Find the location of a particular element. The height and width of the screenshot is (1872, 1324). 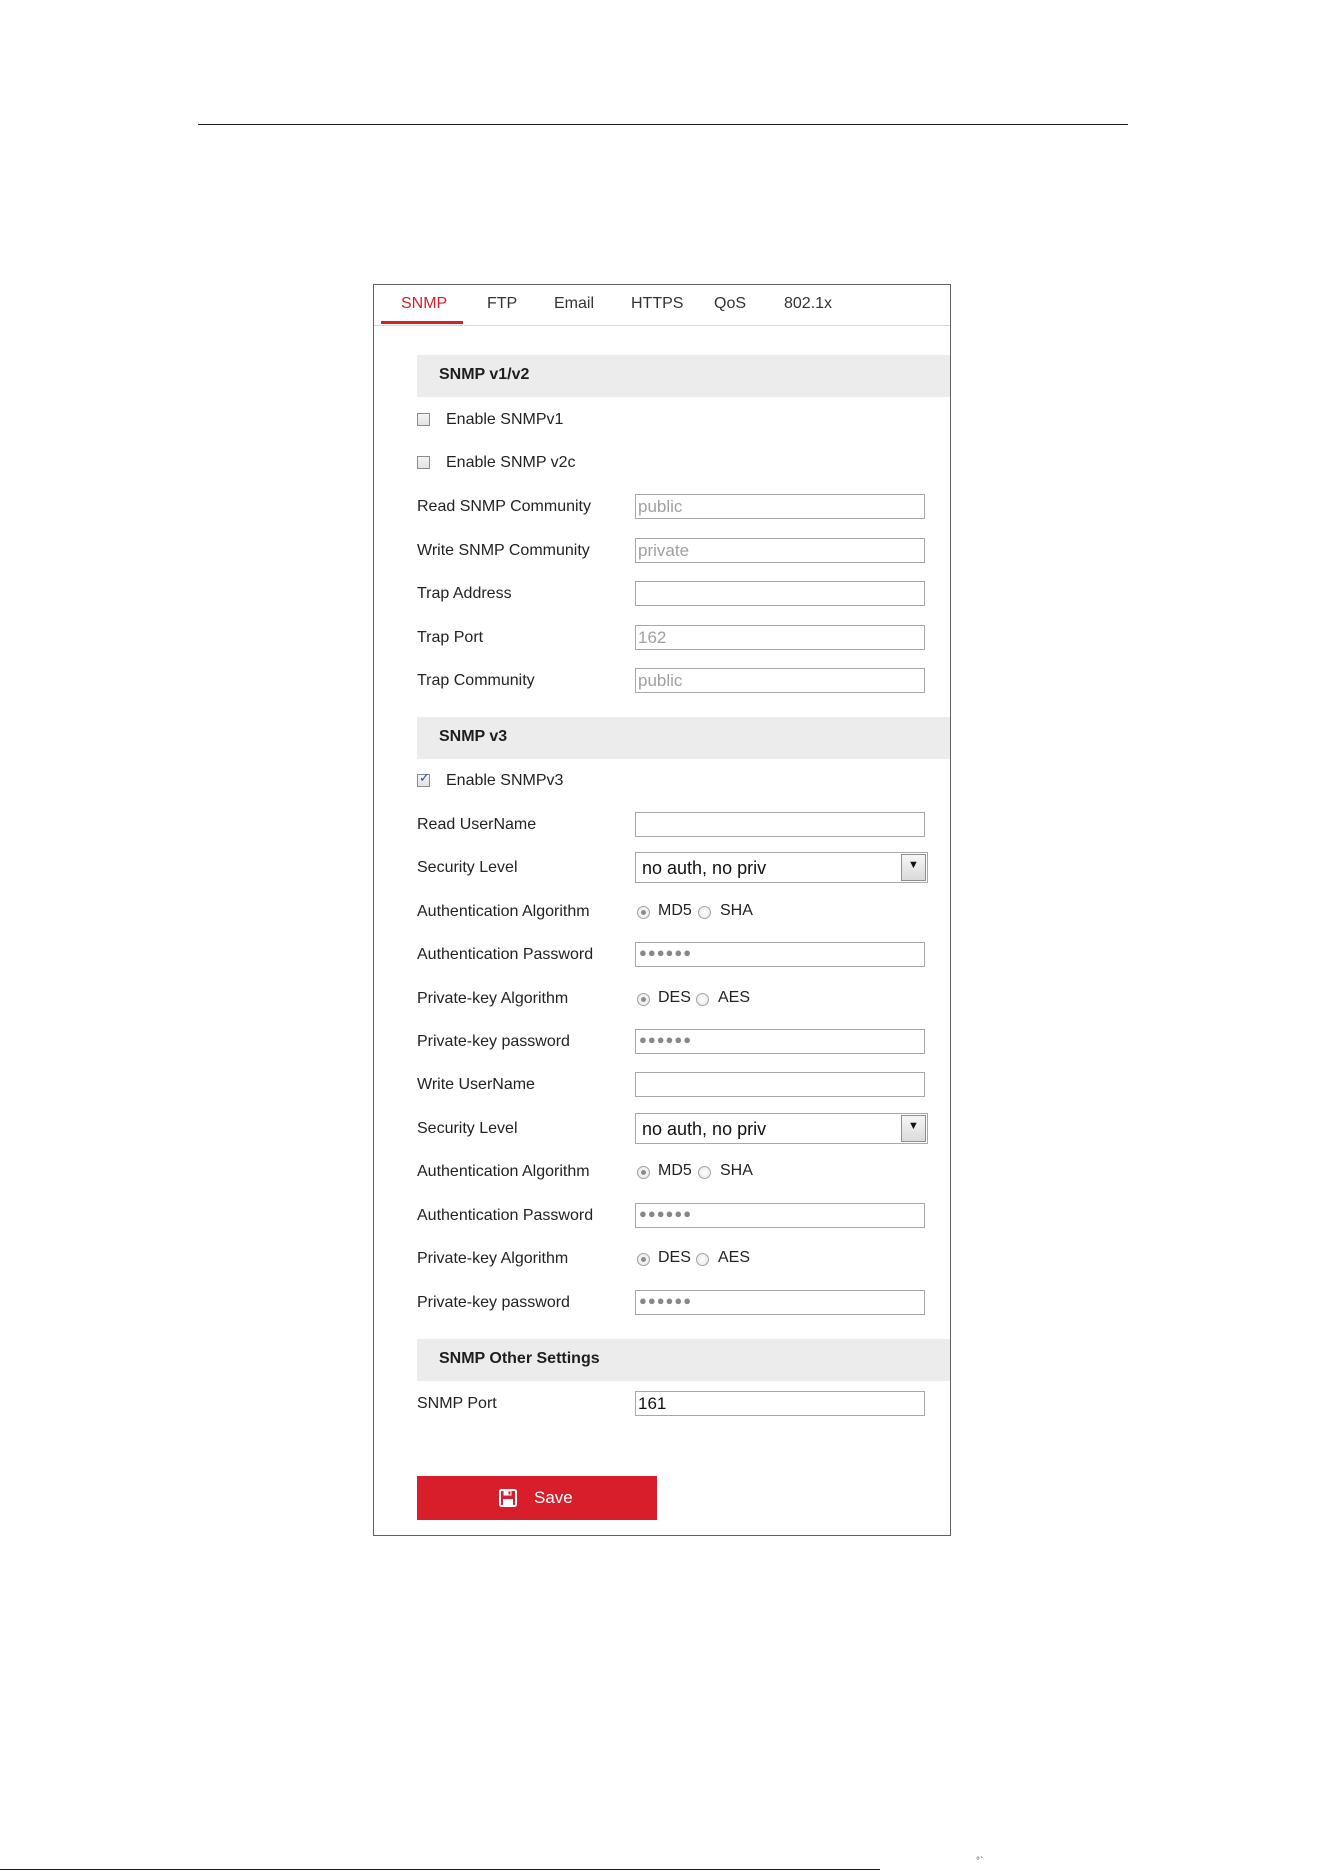

enable-snmpv3-row: ✓ Enable SNMPv3 is located at coordinates (672, 783).